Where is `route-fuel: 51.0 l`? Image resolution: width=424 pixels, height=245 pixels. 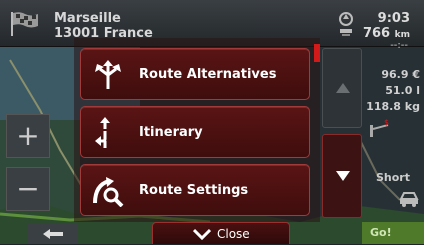
route-fuel: 51.0 l is located at coordinates (402, 90).